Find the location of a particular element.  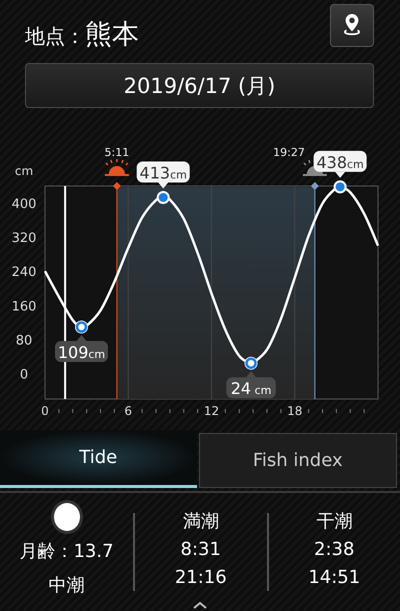

tide-time: 14:51 is located at coordinates (334, 578).